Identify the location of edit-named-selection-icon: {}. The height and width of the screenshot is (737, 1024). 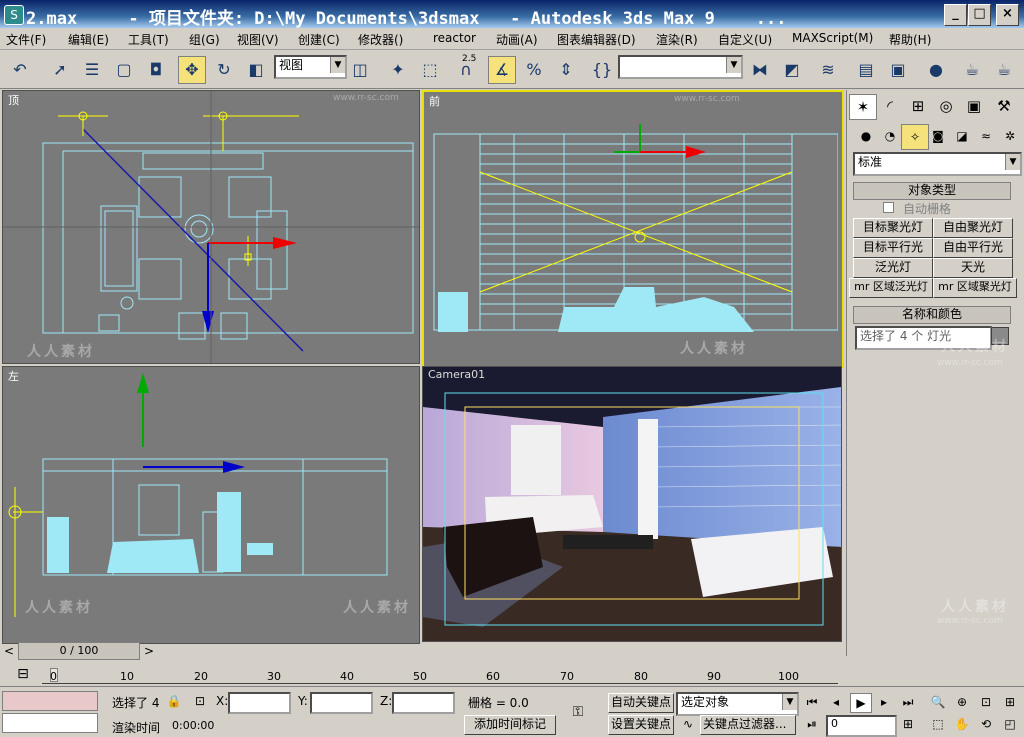
(602, 70).